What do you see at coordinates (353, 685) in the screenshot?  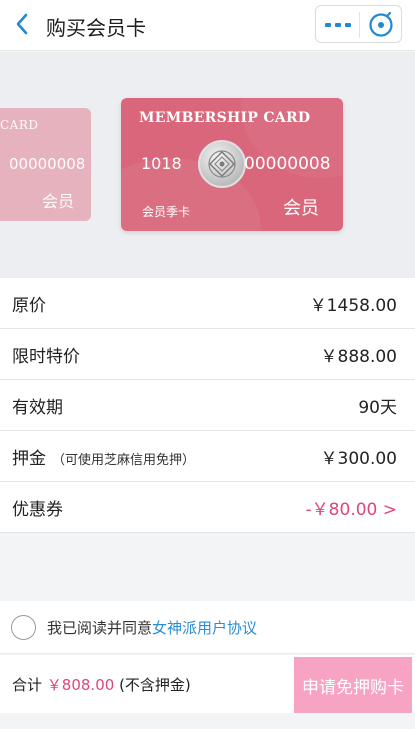 I see `apply-deposit-free-purchase-button: 申请免押购卡` at bounding box center [353, 685].